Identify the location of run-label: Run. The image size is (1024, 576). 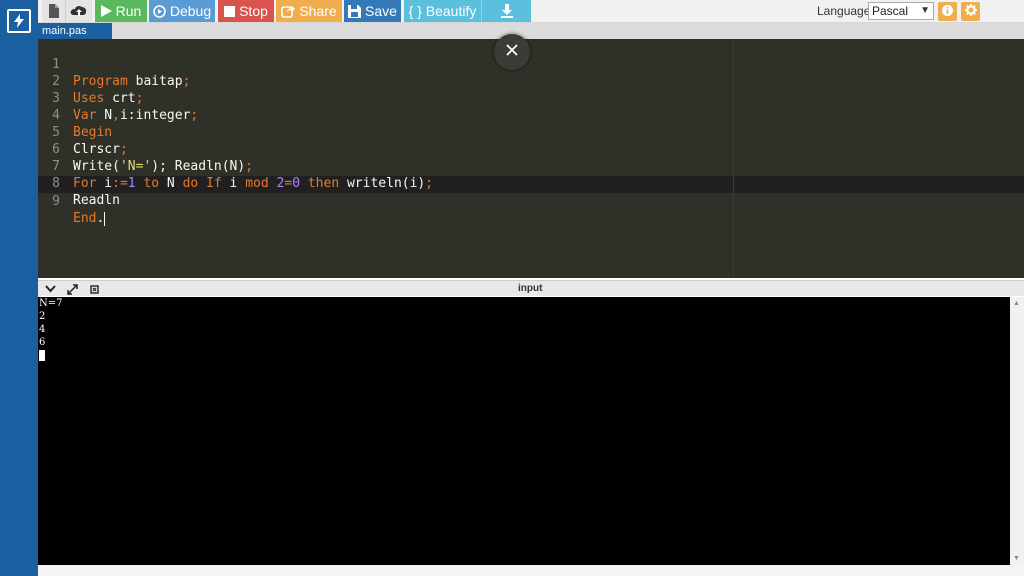
(128, 11).